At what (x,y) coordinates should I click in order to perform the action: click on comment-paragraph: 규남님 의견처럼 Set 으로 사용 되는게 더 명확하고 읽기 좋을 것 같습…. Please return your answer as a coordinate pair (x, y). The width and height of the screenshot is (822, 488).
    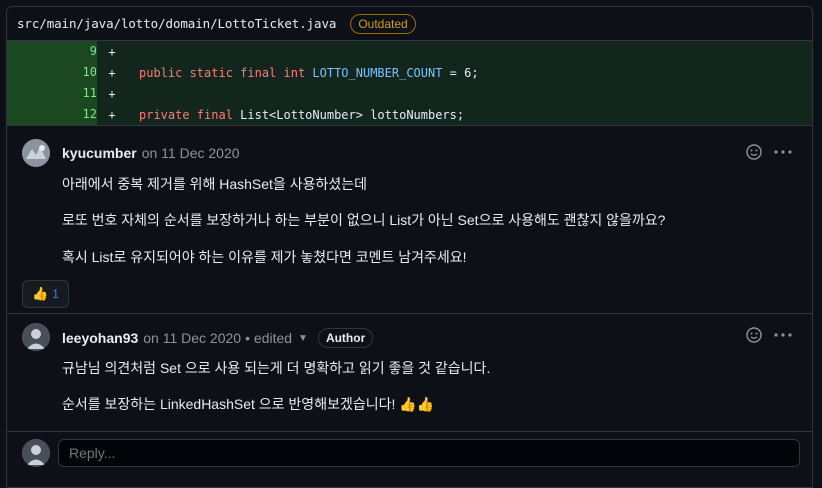
    Looking at the image, I should click on (276, 368).